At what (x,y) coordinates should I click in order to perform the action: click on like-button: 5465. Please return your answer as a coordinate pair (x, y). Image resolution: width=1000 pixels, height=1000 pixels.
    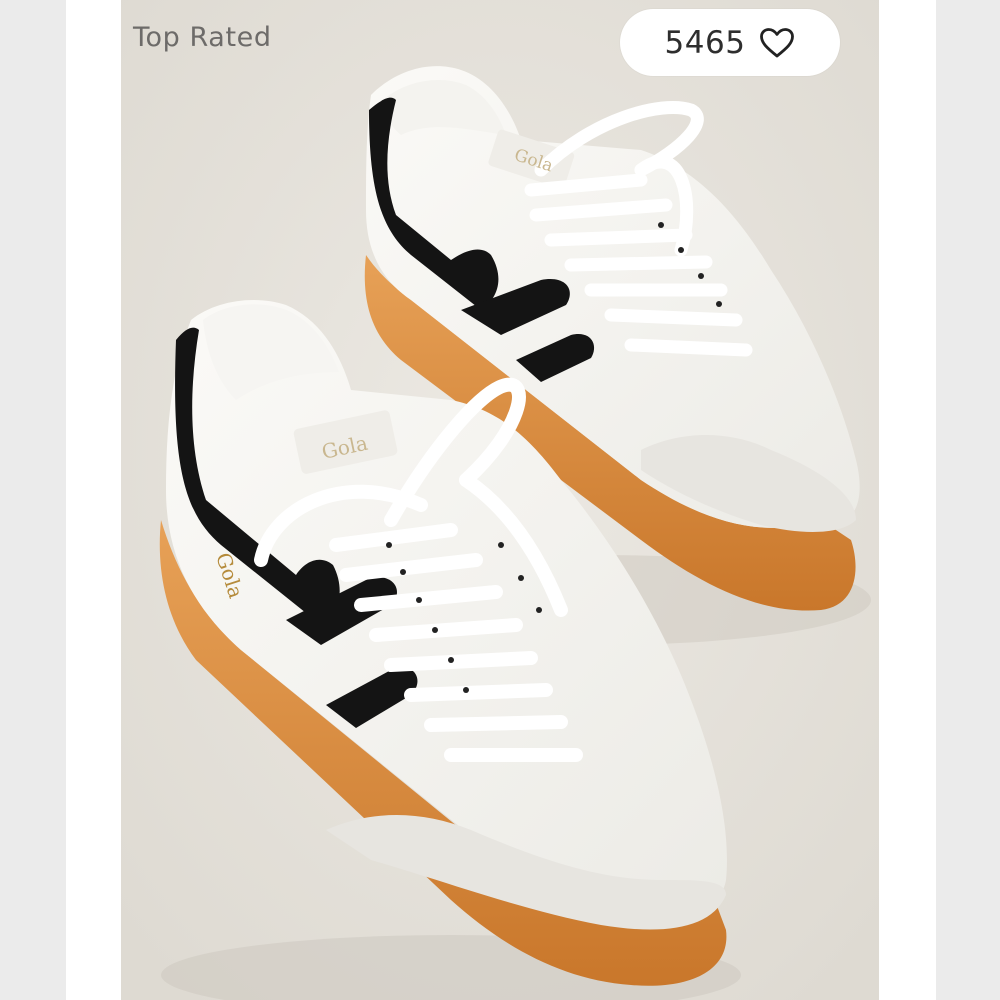
    Looking at the image, I should click on (730, 42).